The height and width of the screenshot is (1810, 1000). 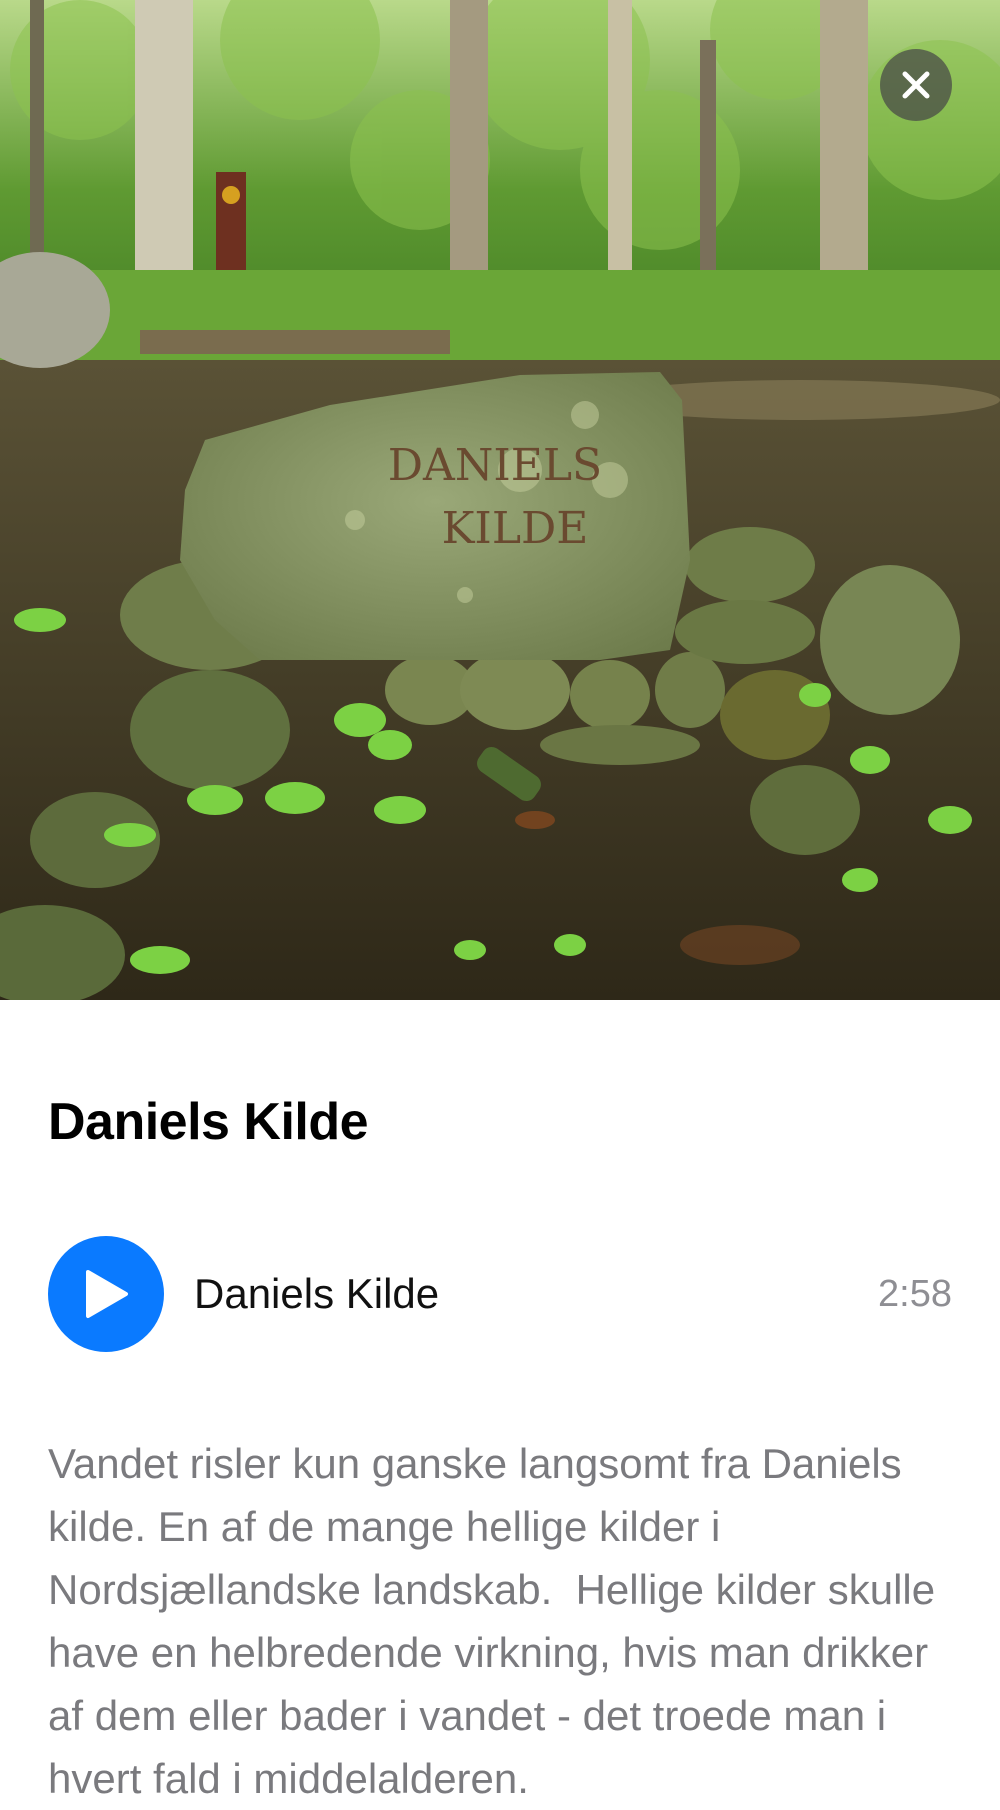 What do you see at coordinates (208, 1122) in the screenshot?
I see `place-title: Daniels Kilde` at bounding box center [208, 1122].